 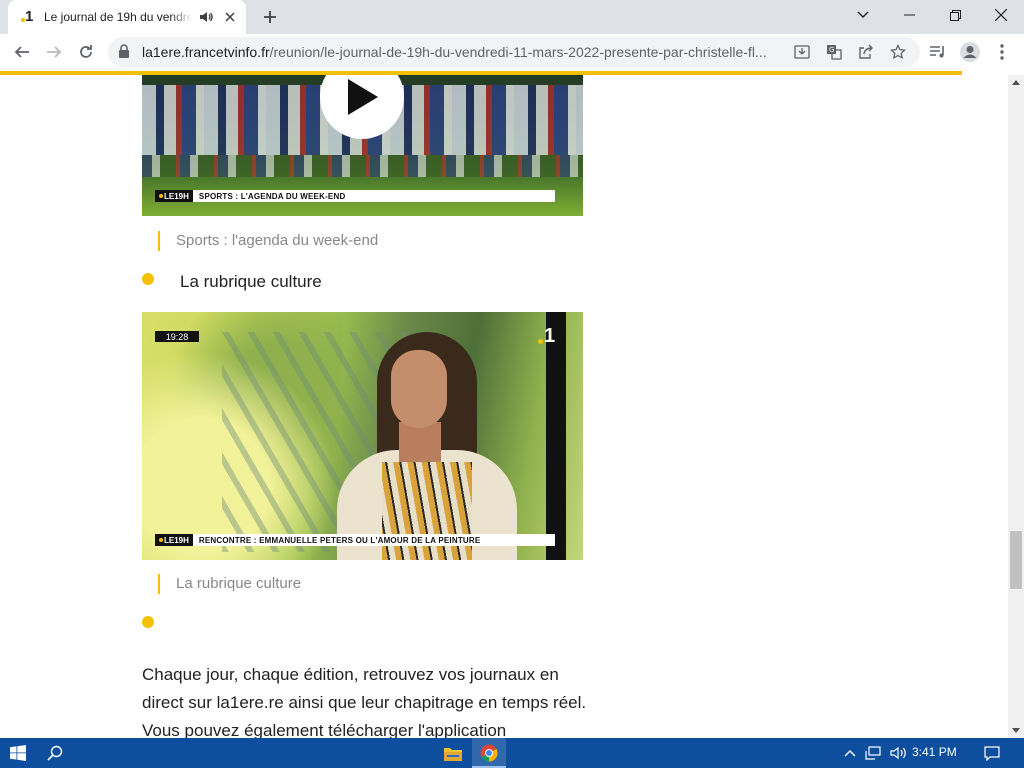 I want to click on play-icon, so click(x=363, y=97).